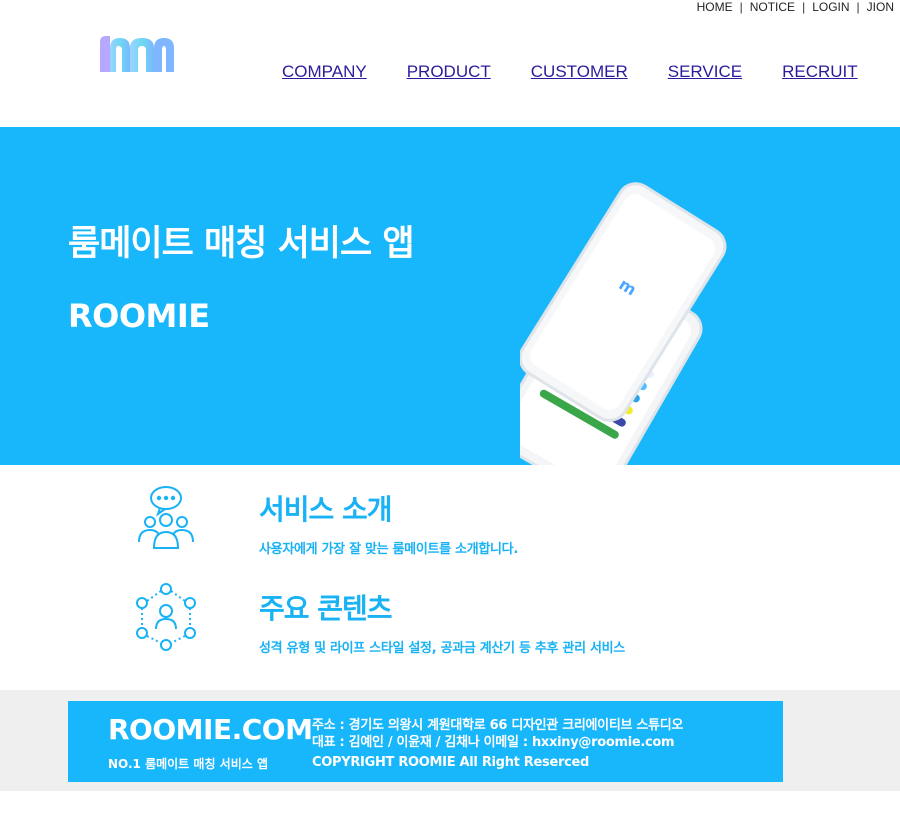  What do you see at coordinates (657, 316) in the screenshot?
I see `phone-mockup-image: m m` at bounding box center [657, 316].